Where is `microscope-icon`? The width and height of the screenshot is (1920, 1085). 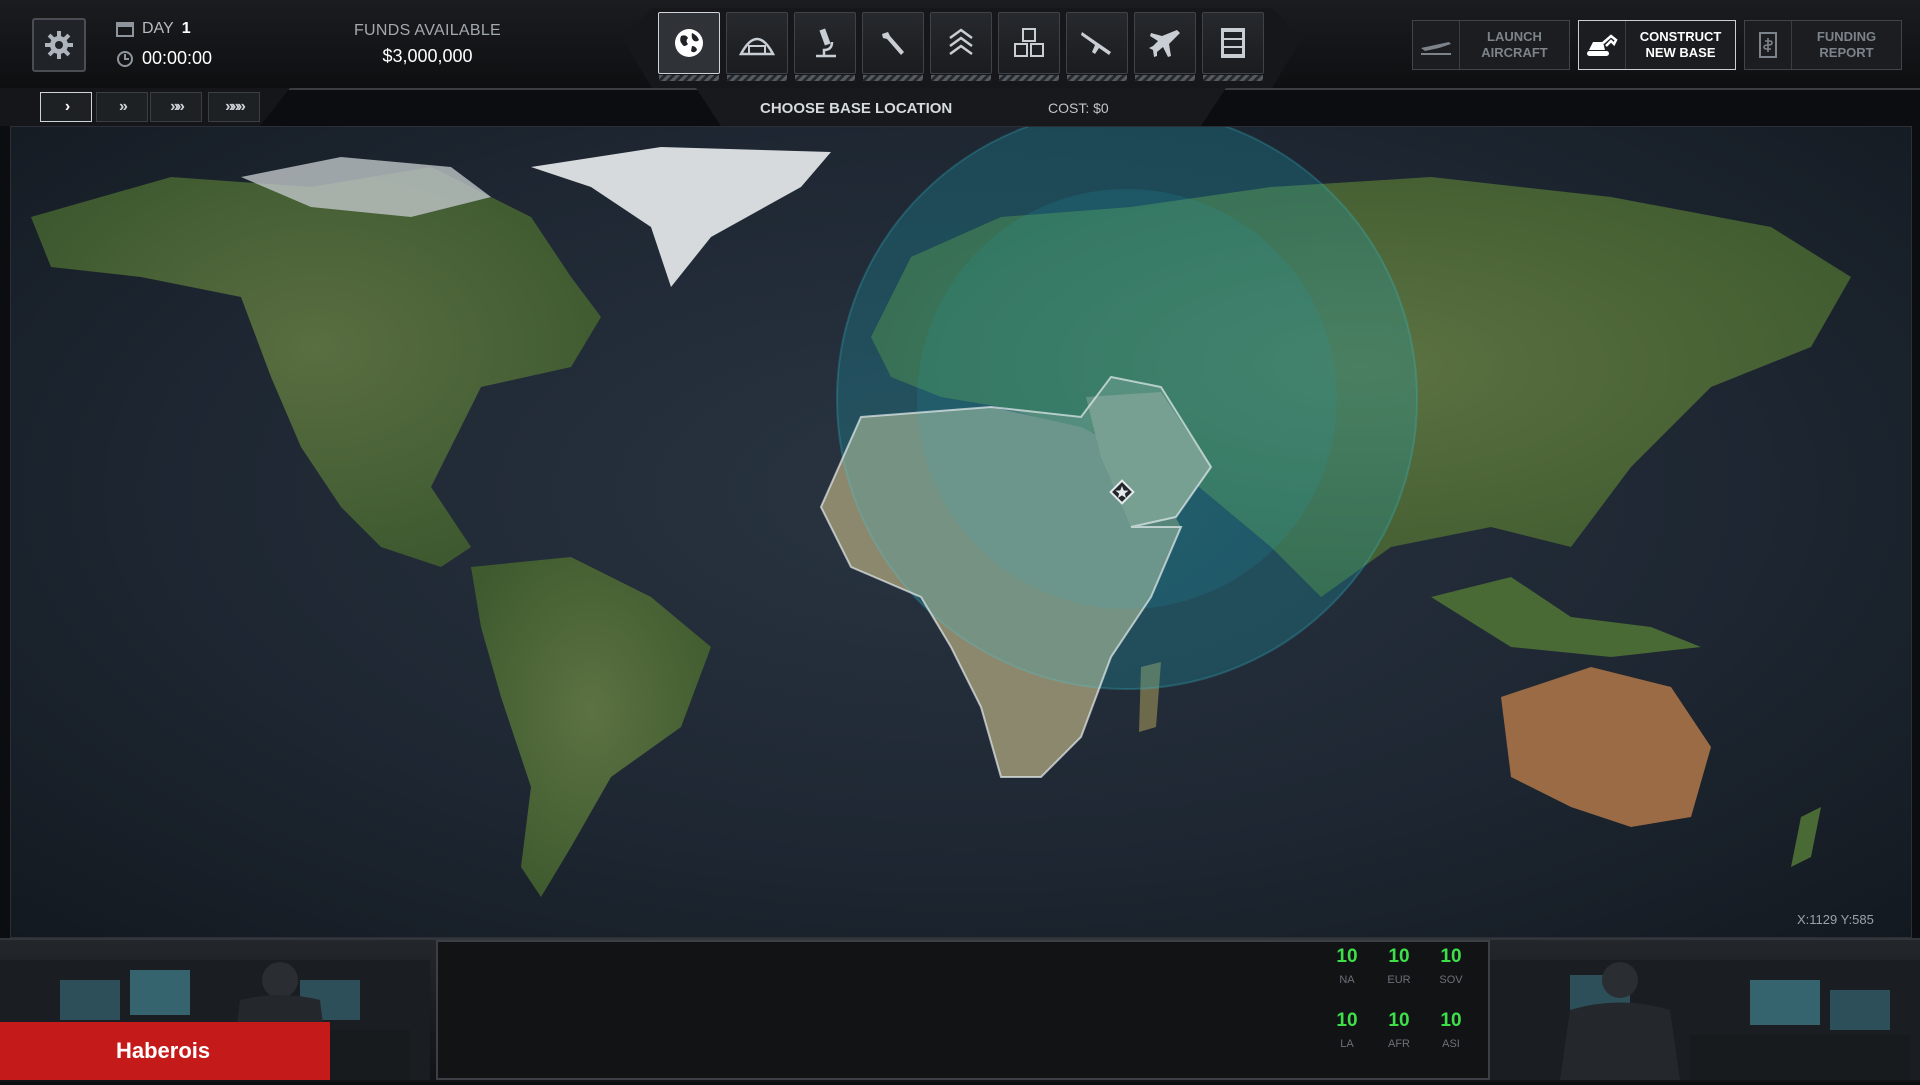
microscope-icon is located at coordinates (826, 43).